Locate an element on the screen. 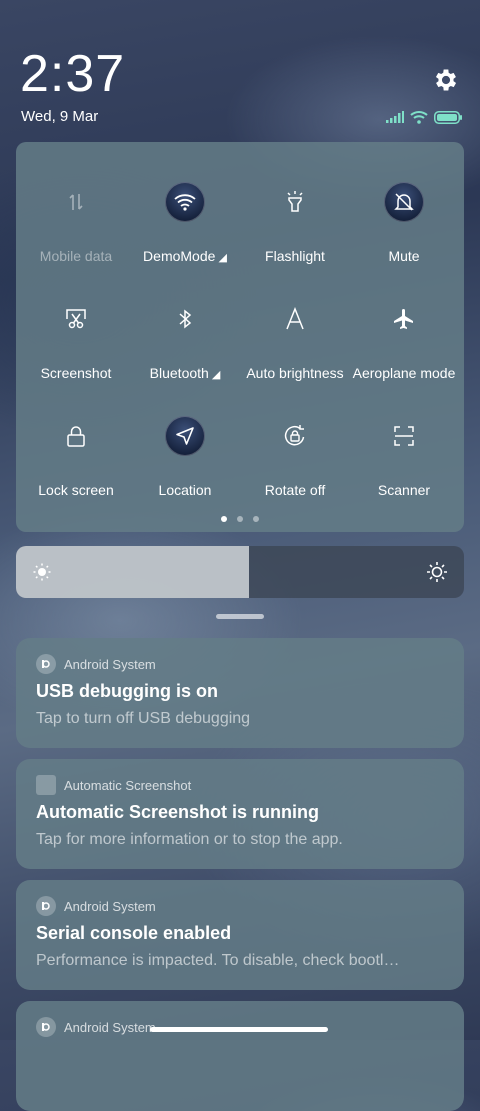 This screenshot has width=480, height=1111. scanner-icon is located at coordinates (404, 436).